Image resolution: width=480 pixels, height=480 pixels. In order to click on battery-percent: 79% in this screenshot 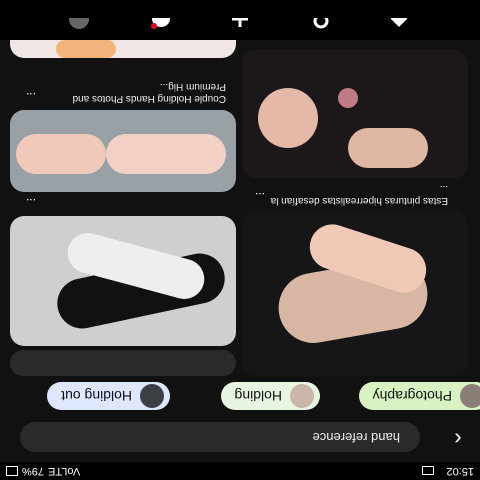, I will do `click(33, 471)`.